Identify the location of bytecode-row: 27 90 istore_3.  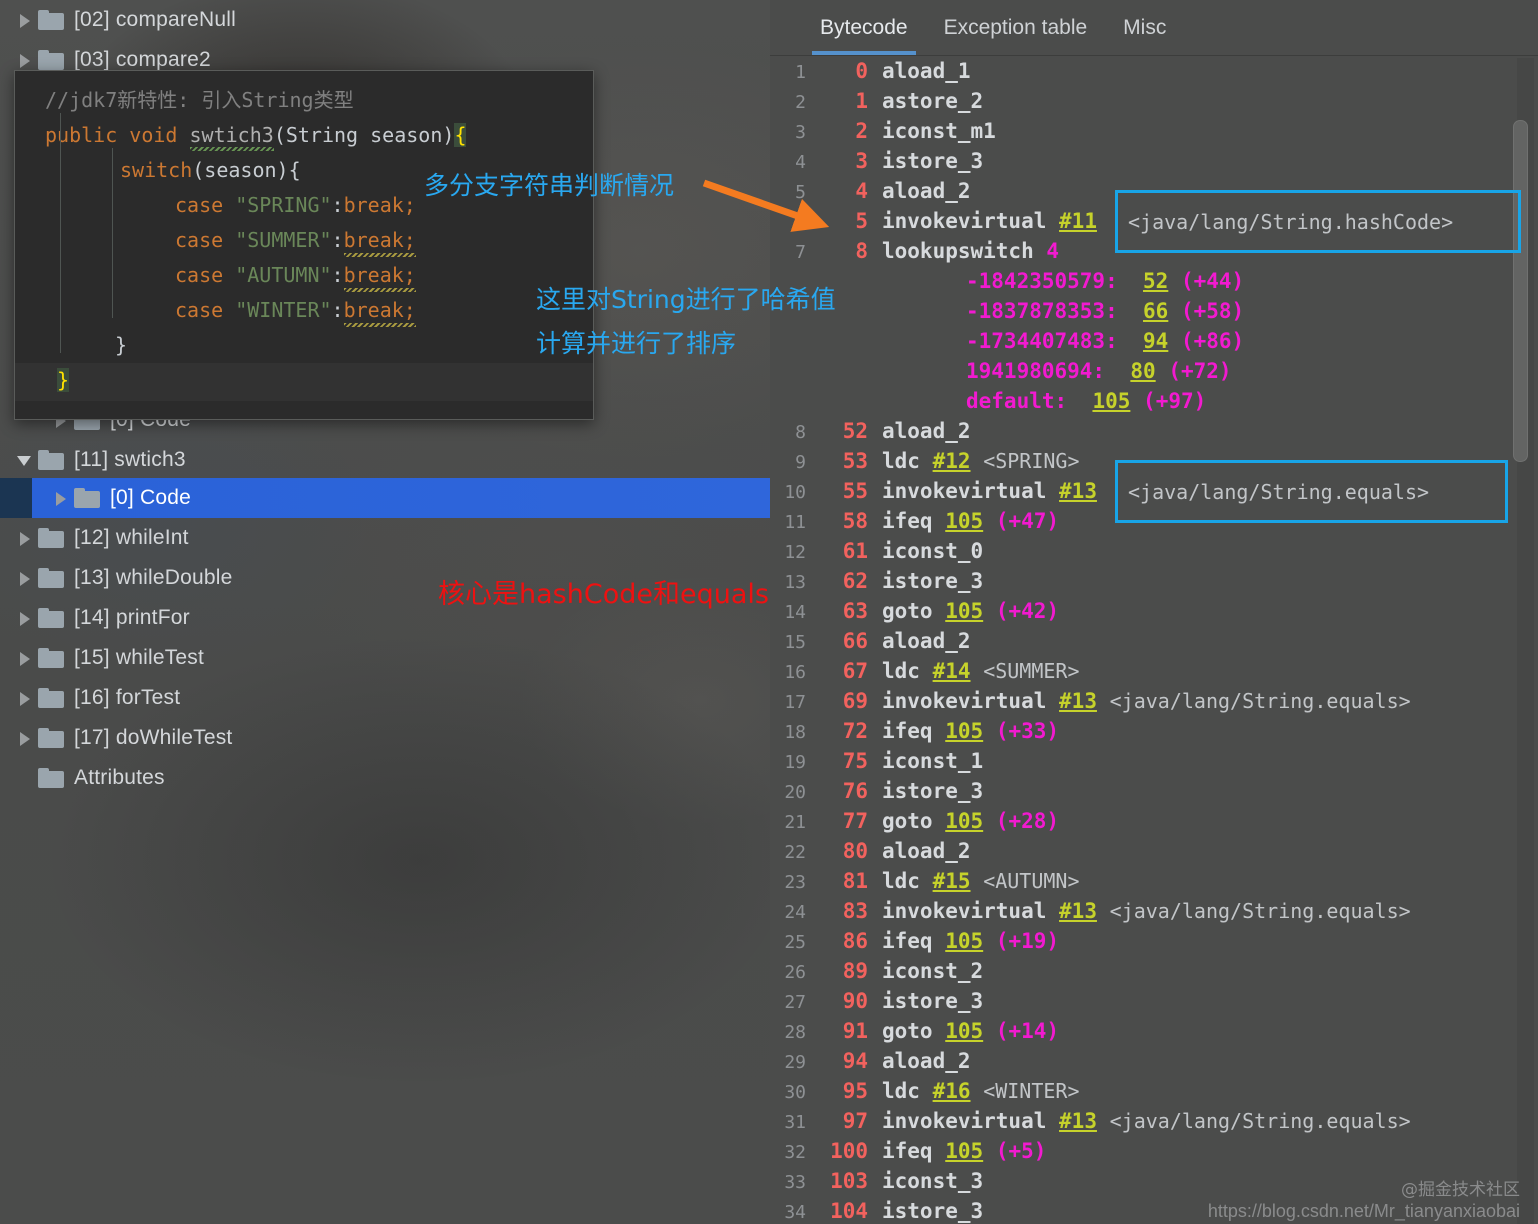
(1154, 1001).